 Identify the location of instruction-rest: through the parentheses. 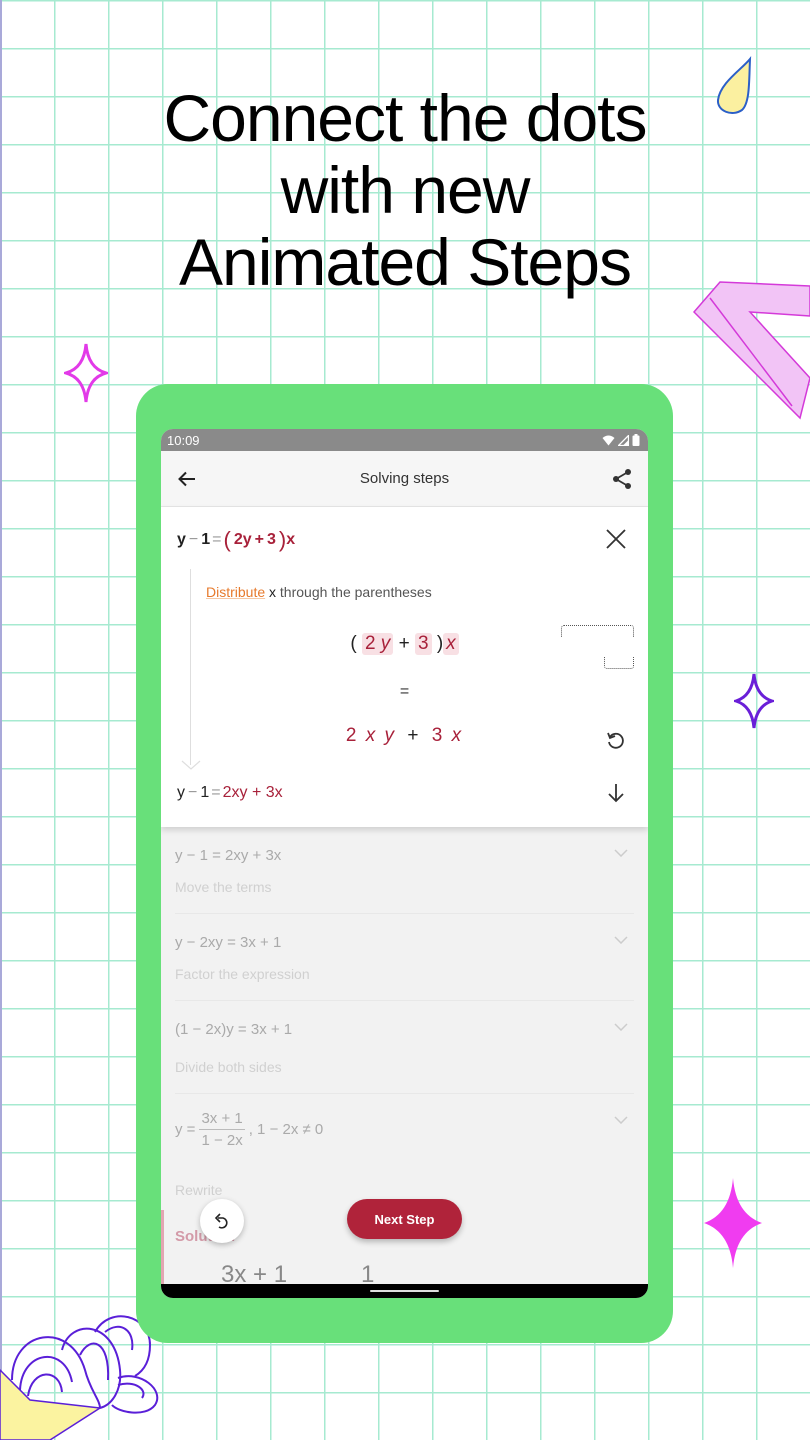
(355, 592).